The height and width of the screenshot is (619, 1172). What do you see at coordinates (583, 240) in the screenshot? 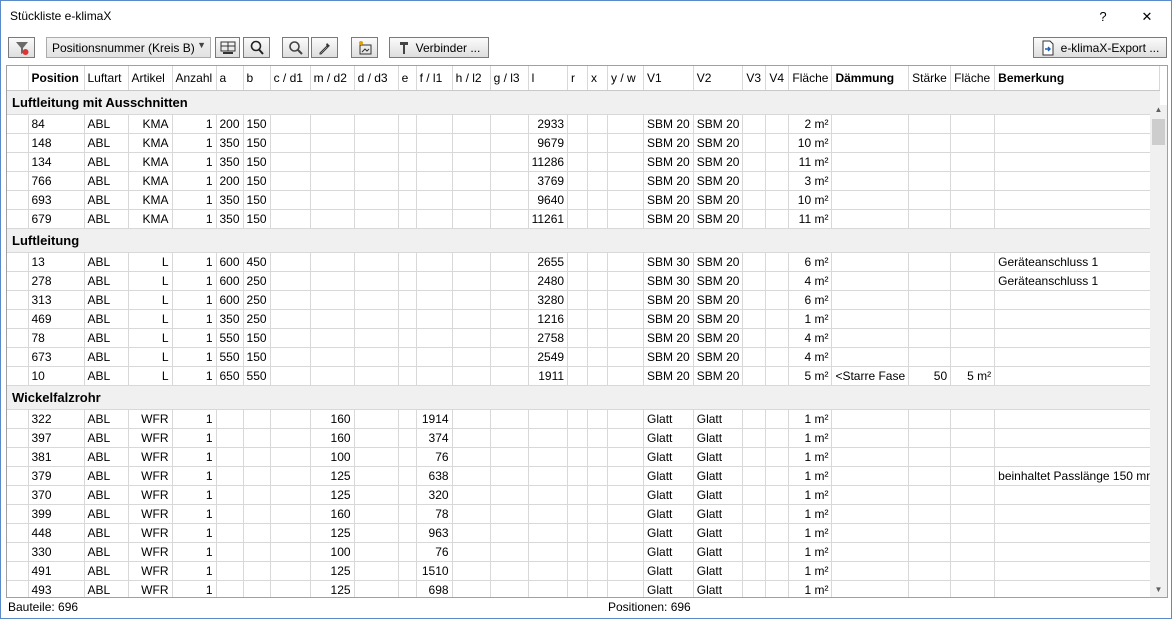
I see `group-header-row: Luftleitung` at bounding box center [583, 240].